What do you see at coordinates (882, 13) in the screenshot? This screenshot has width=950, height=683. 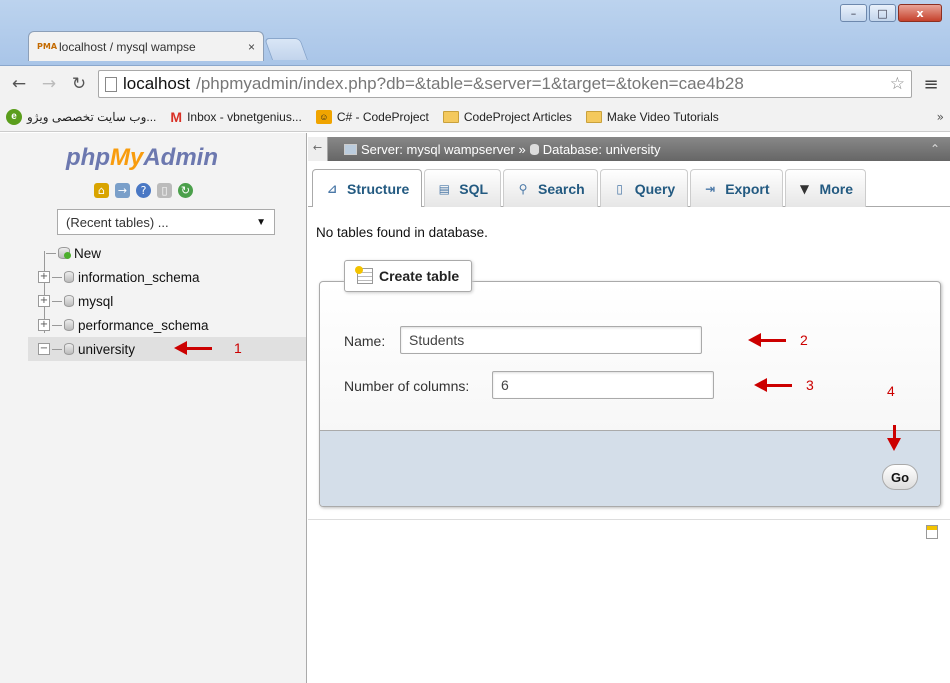 I see `maximize-button: □` at bounding box center [882, 13].